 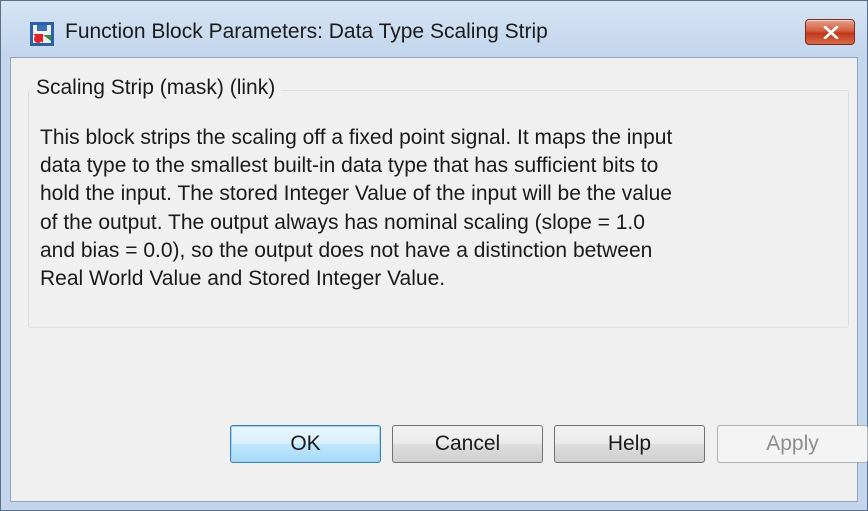 What do you see at coordinates (305, 444) in the screenshot?
I see `ok-button: OK` at bounding box center [305, 444].